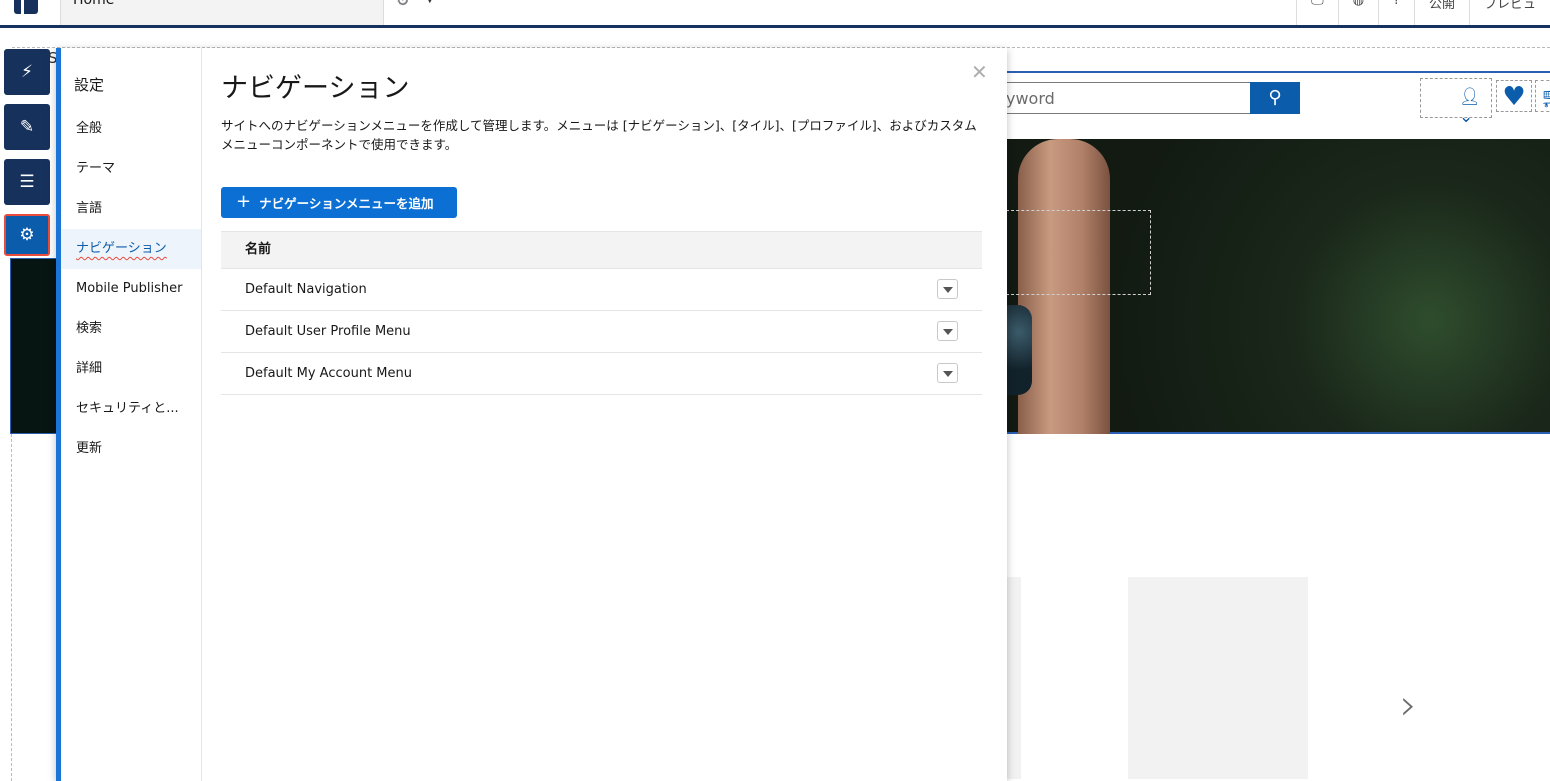  What do you see at coordinates (1317, 4) in the screenshot?
I see `monitor-icon: 🖵` at bounding box center [1317, 4].